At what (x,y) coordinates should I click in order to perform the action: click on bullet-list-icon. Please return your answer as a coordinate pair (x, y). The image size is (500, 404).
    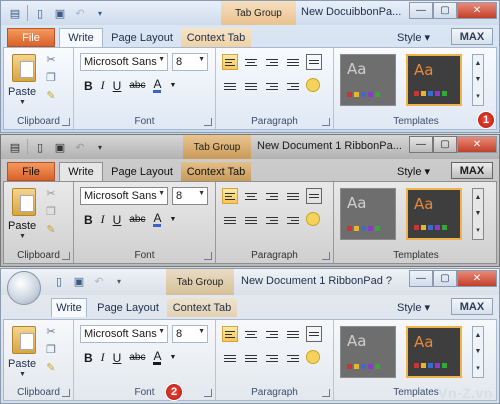
    Looking at the image, I should click on (251, 358).